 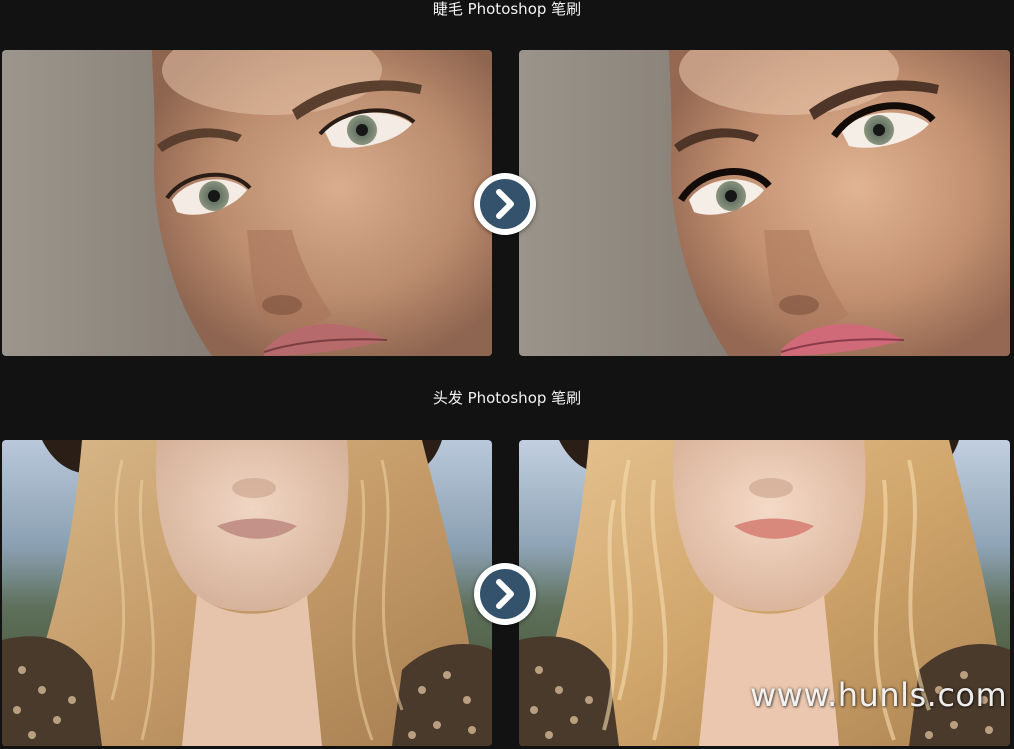 What do you see at coordinates (507, 398) in the screenshot?
I see `section-title-hair: 头发 Photoshop 笔刷` at bounding box center [507, 398].